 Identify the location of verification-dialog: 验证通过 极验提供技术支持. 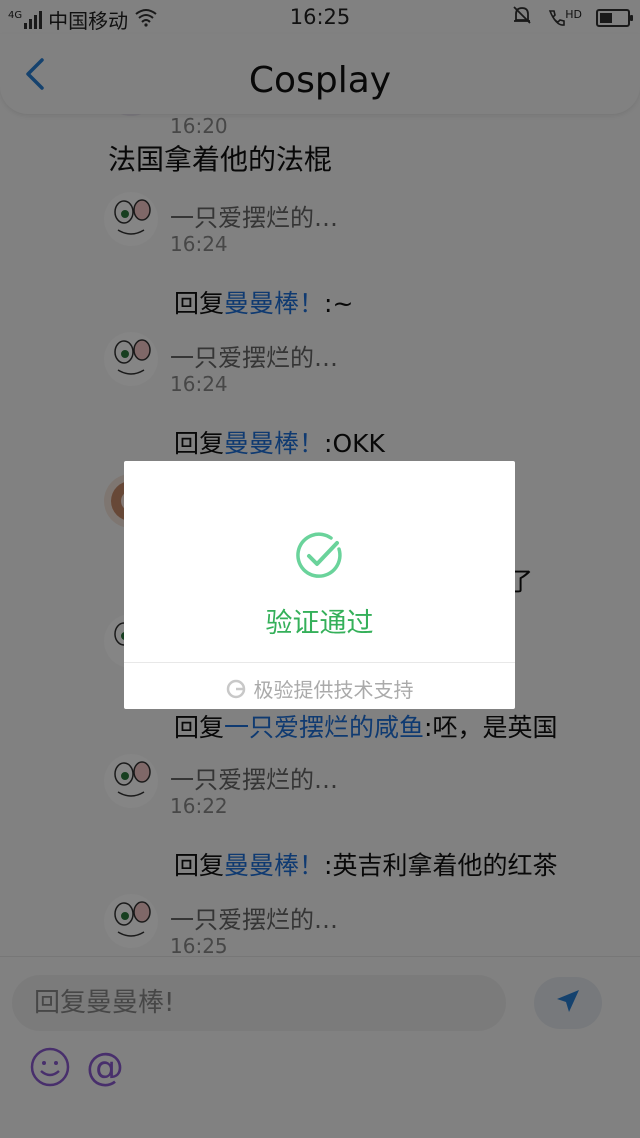
(319, 585).